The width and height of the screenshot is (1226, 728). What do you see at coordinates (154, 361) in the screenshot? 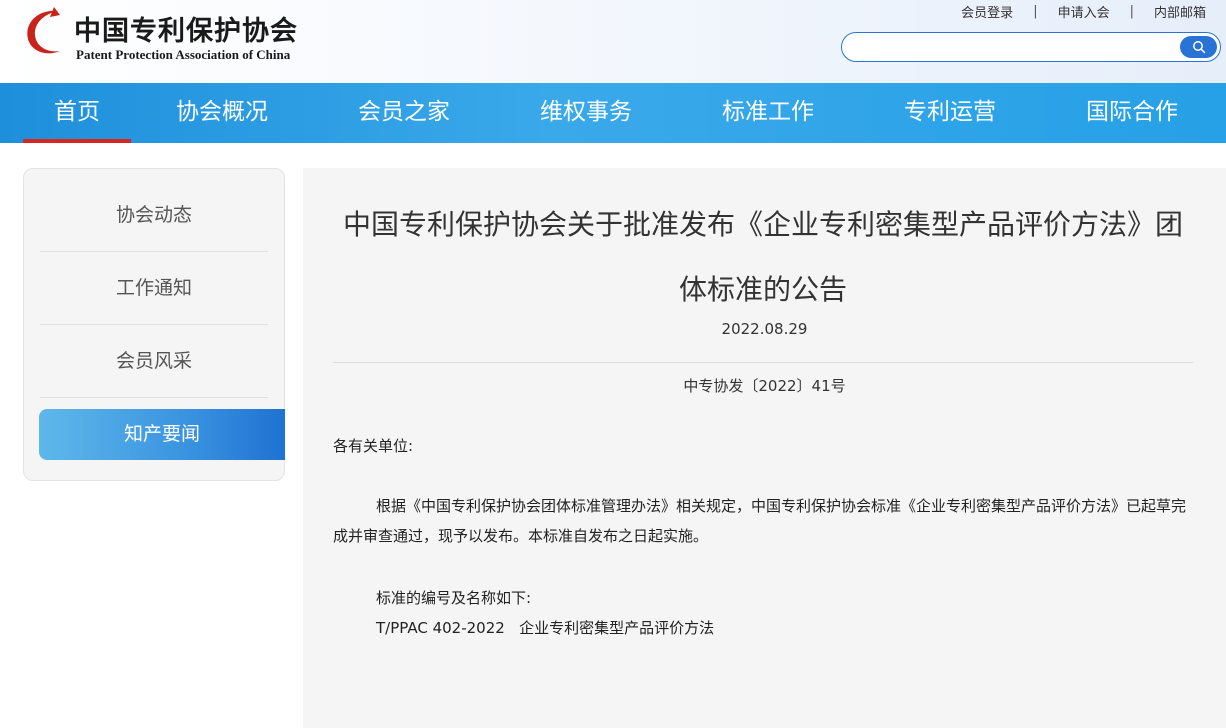
I see `sidebar-item-members: 会员风采` at bounding box center [154, 361].